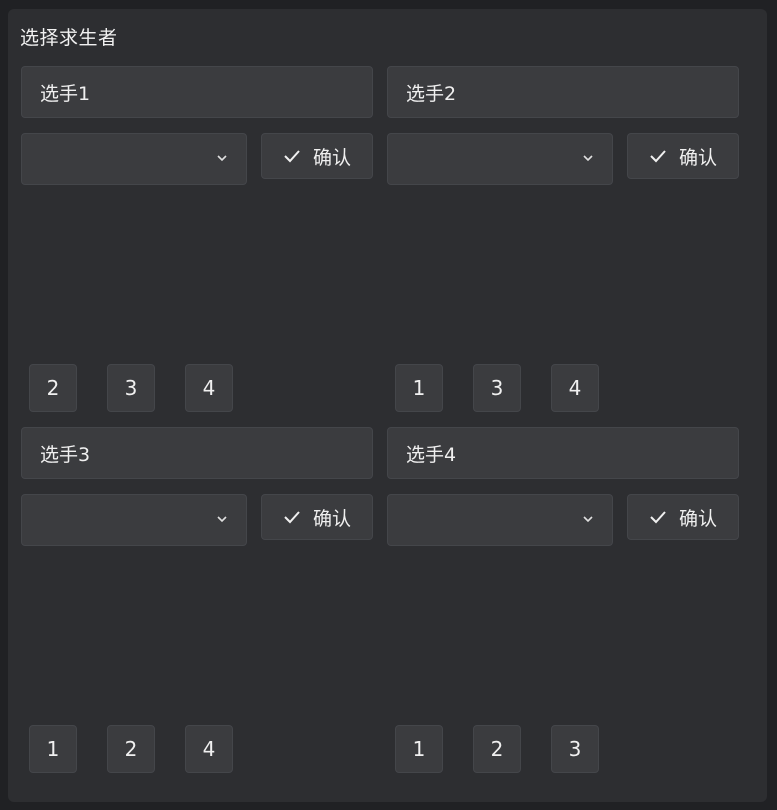 The image size is (777, 810). What do you see at coordinates (431, 93) in the screenshot?
I see `player-name-label: 选手2` at bounding box center [431, 93].